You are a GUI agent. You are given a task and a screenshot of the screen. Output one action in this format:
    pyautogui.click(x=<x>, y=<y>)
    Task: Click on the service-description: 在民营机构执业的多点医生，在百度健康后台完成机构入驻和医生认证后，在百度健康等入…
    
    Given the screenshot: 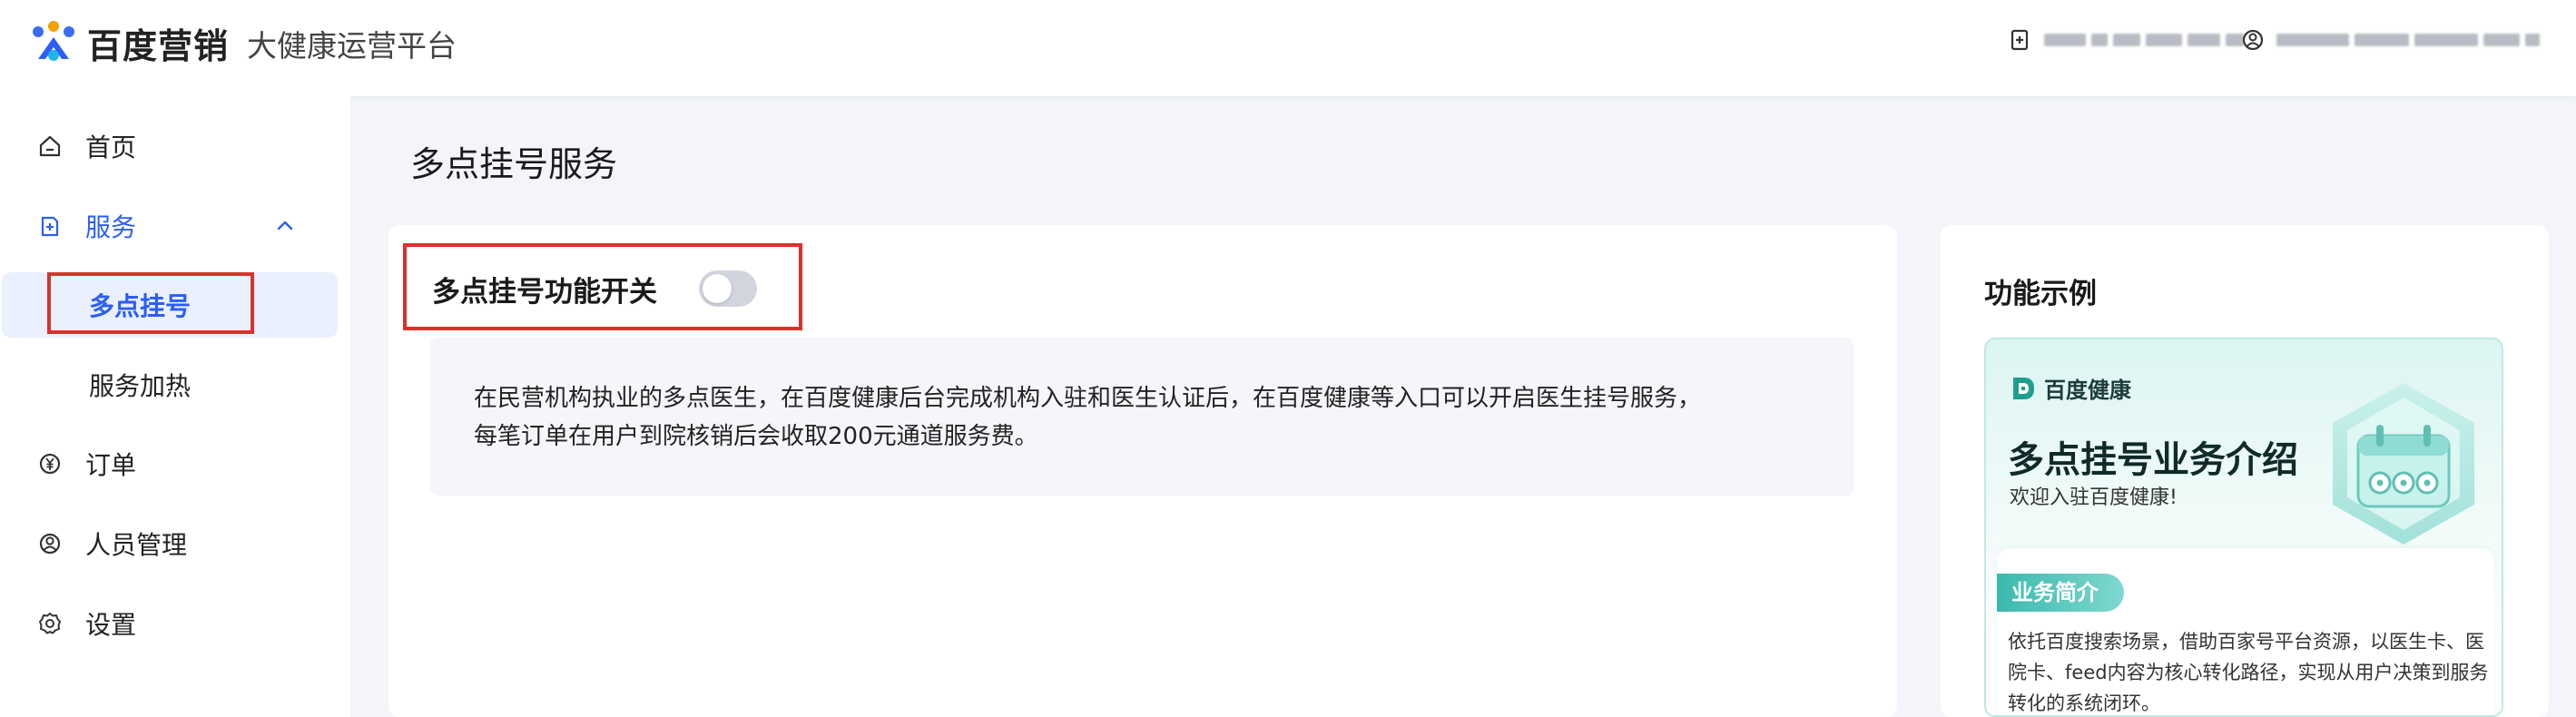 What is the action you would take?
    pyautogui.click(x=1141, y=417)
    